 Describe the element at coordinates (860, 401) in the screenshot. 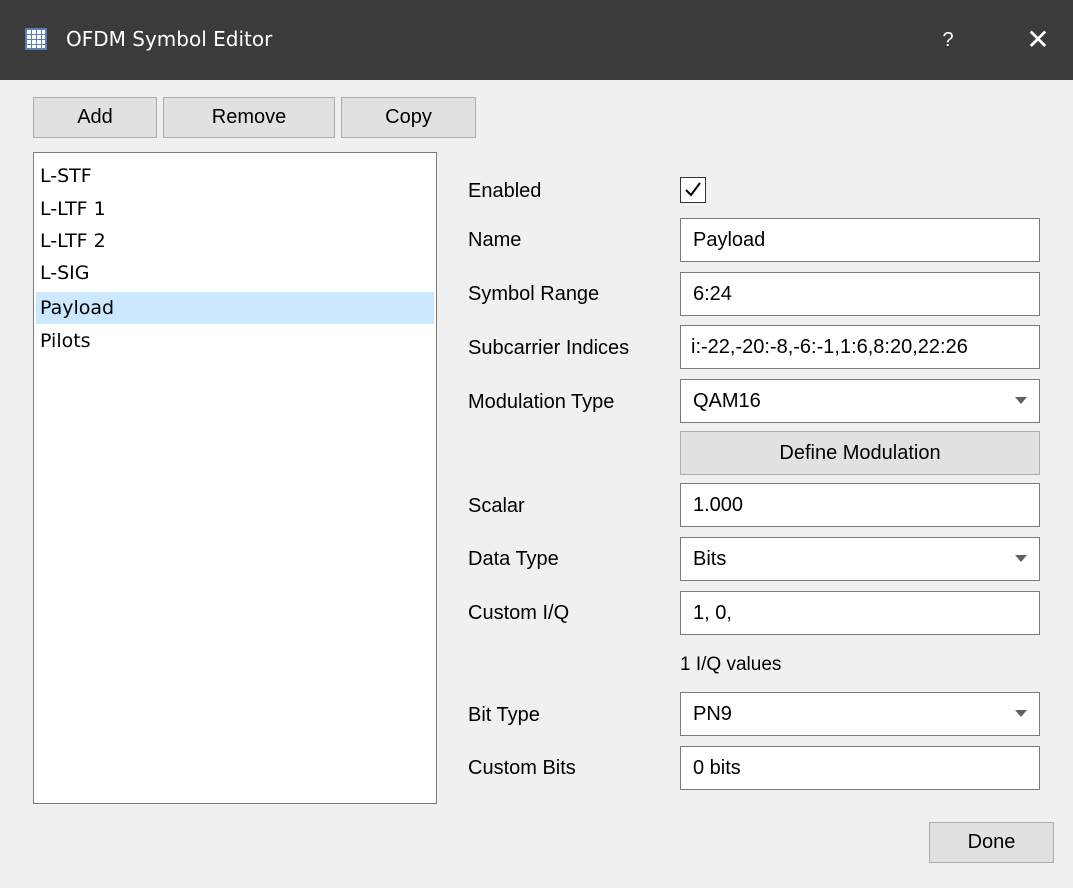

I see `modulation-type-select: QAM16` at that location.